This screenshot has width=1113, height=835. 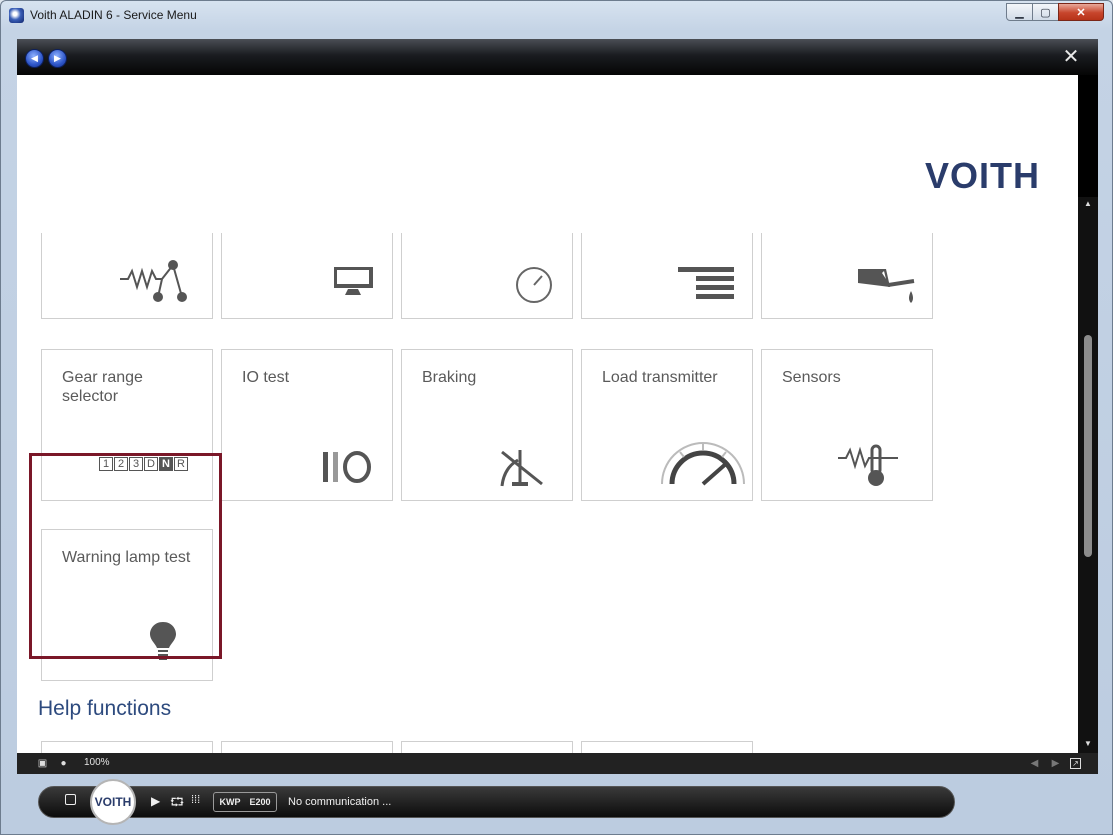 I want to click on tile-monitor, so click(x=307, y=276).